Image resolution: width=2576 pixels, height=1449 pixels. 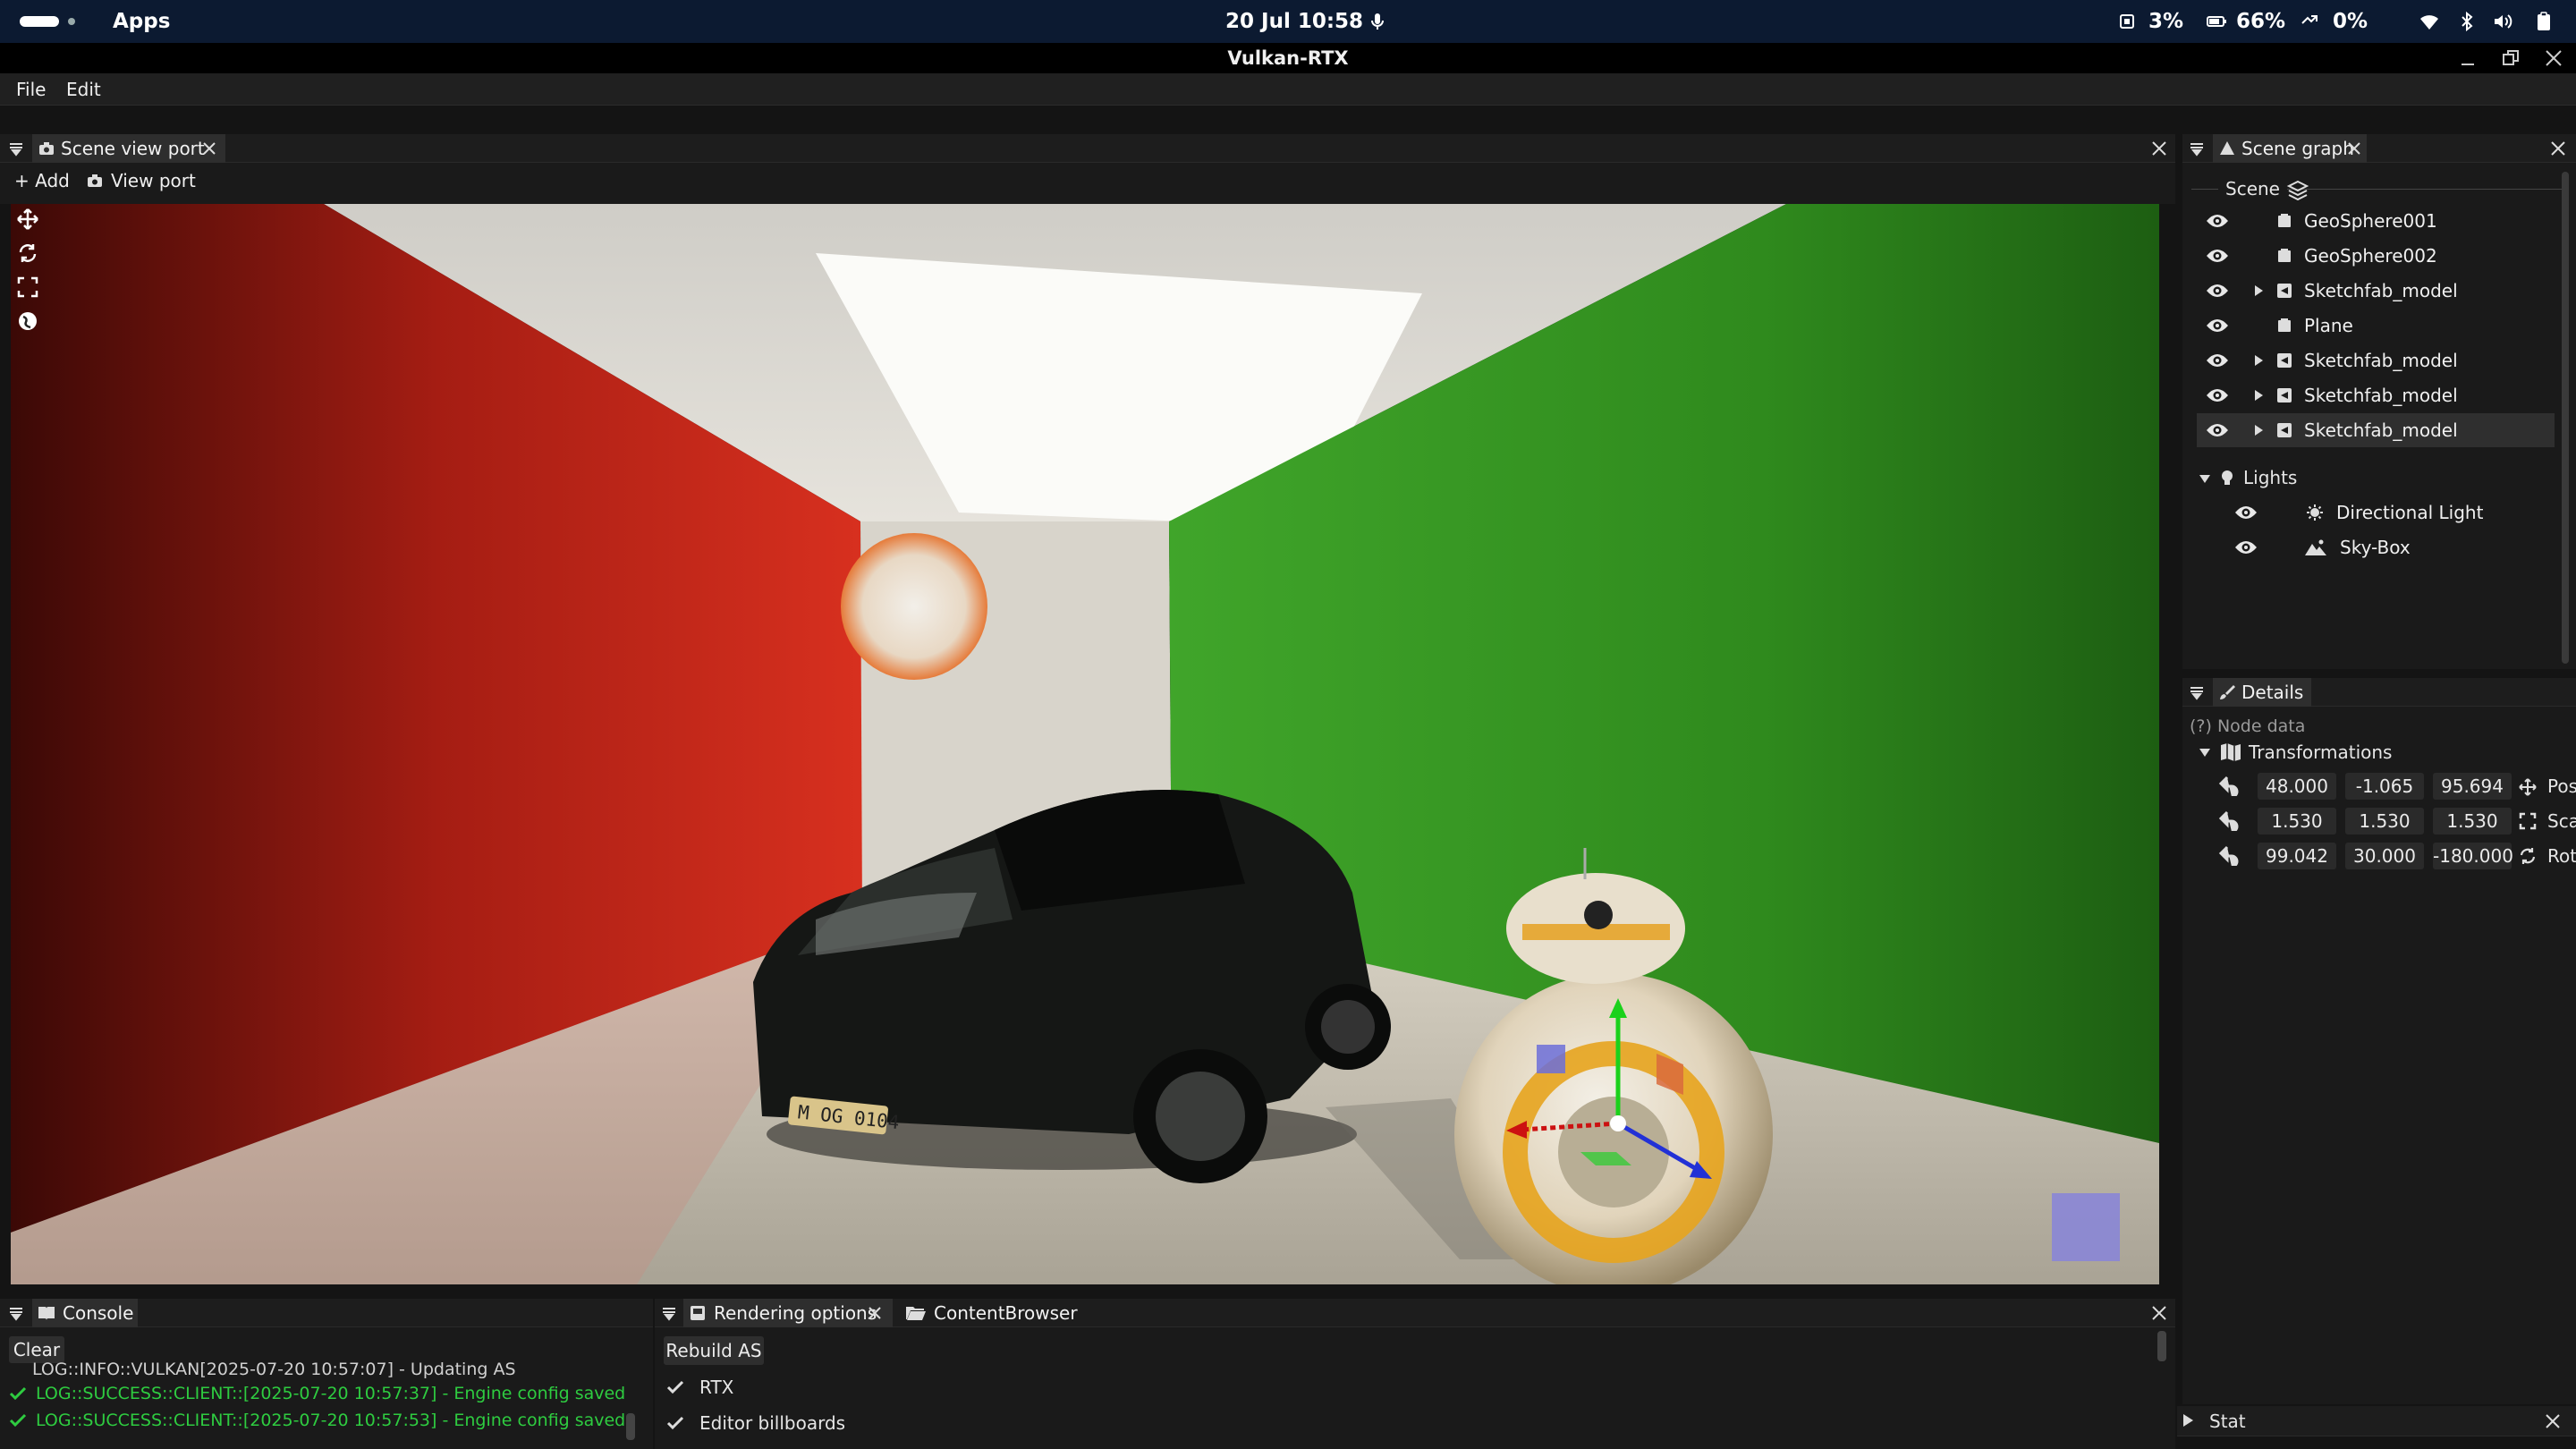 I want to click on scrollbar, so click(x=2565, y=418).